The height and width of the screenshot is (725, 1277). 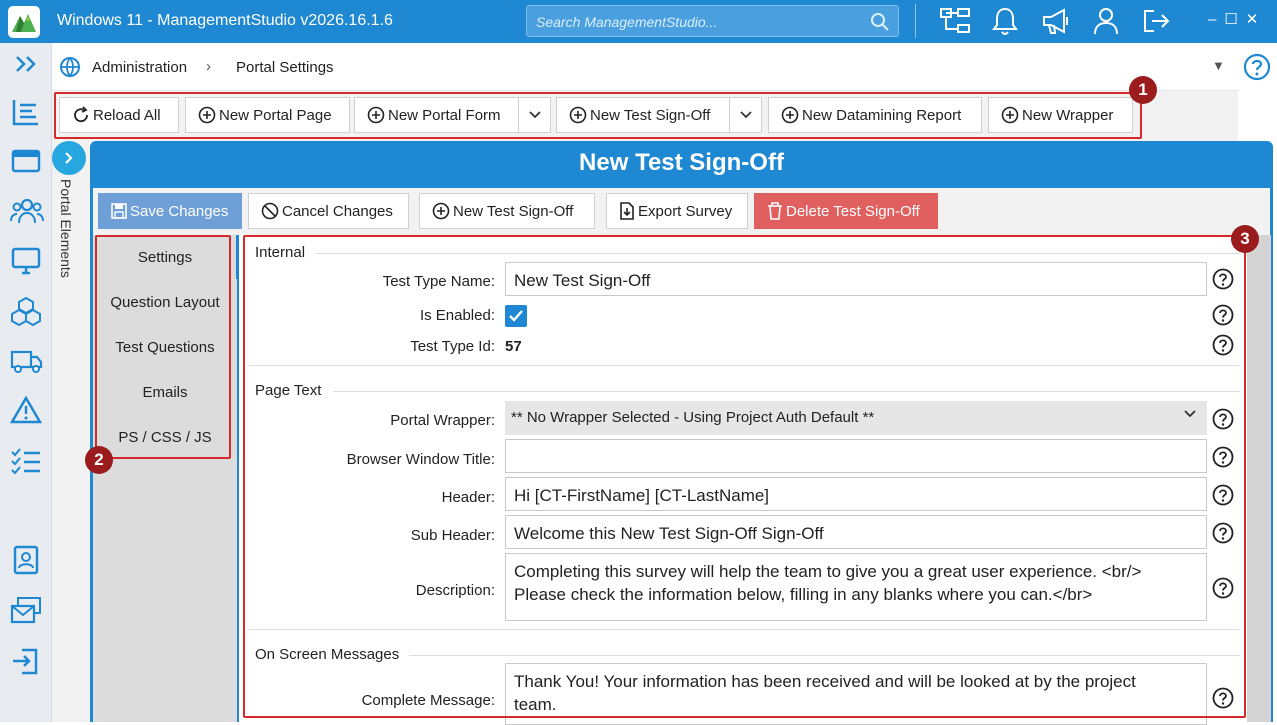 What do you see at coordinates (1005, 21) in the screenshot?
I see `notification-bell-icon` at bounding box center [1005, 21].